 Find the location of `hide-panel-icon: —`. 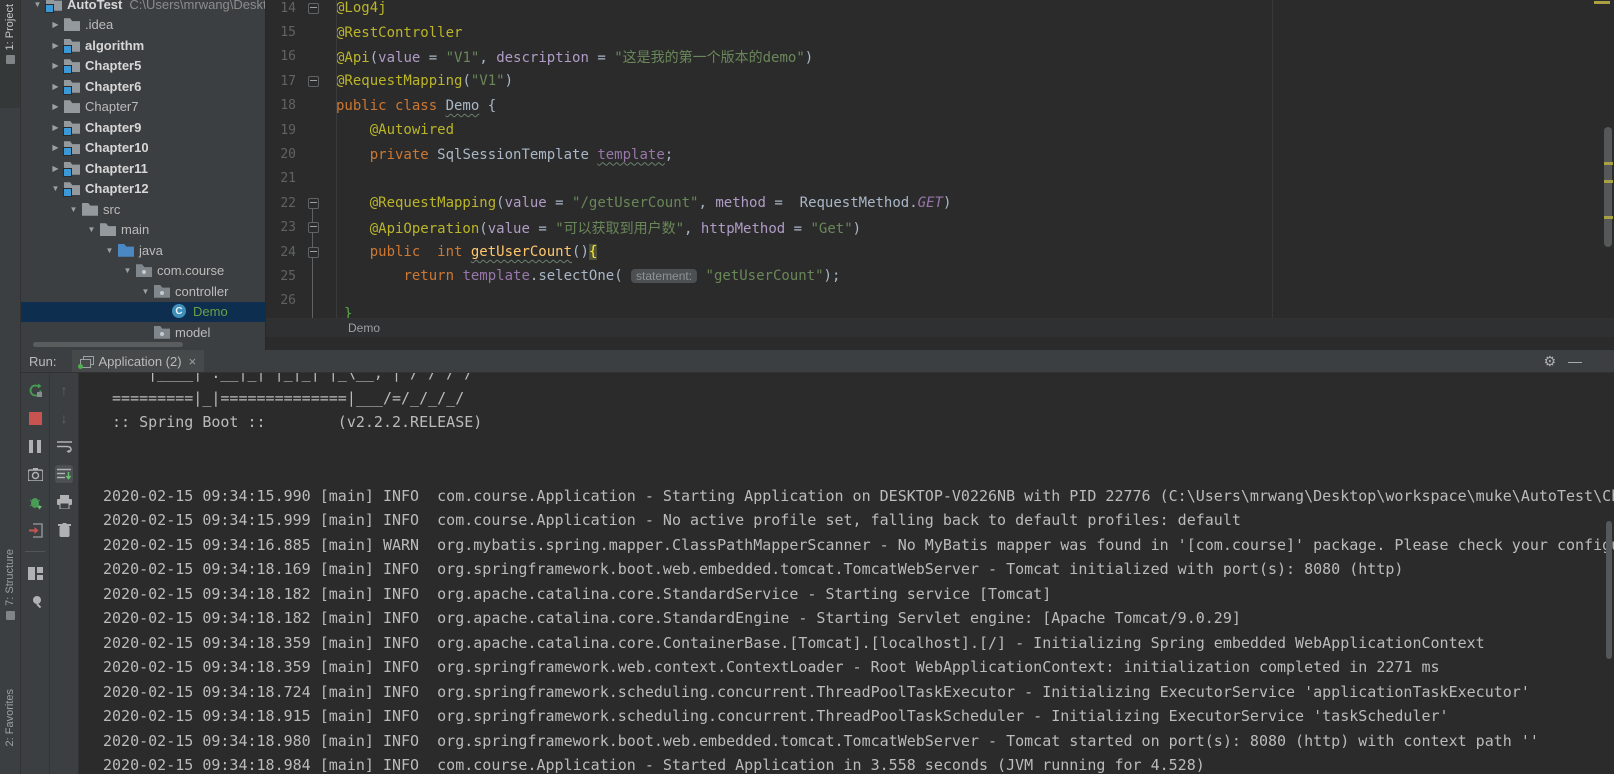

hide-panel-icon: — is located at coordinates (1575, 361).